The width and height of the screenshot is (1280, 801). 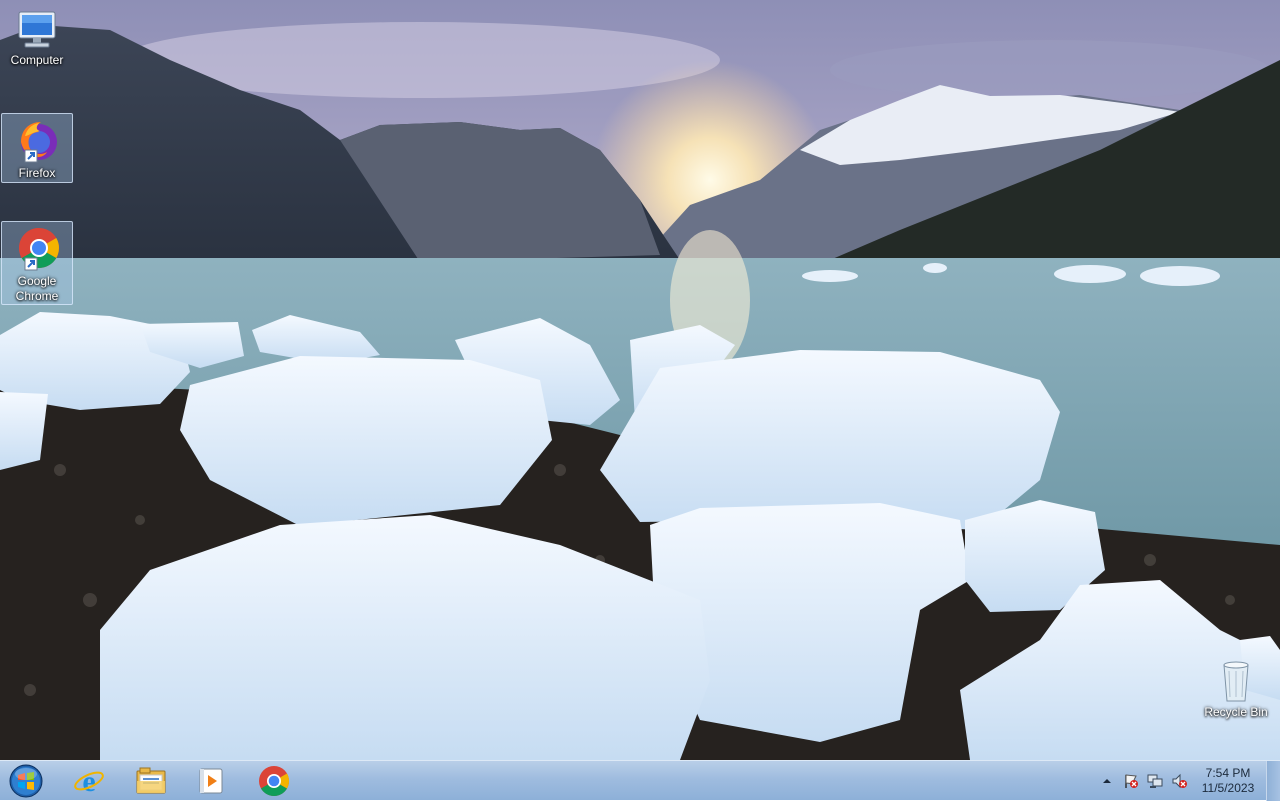 What do you see at coordinates (1131, 781) in the screenshot?
I see `action-center-flag-icon` at bounding box center [1131, 781].